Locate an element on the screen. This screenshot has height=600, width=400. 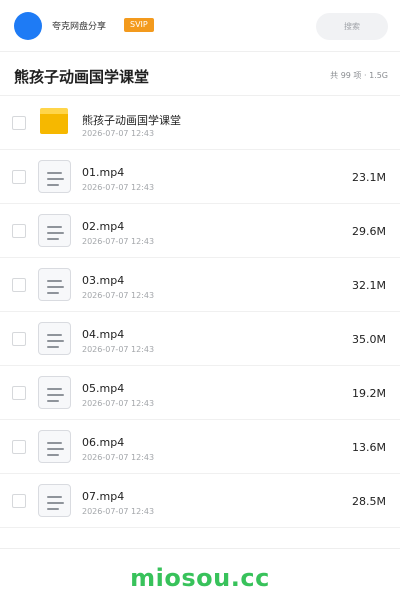
brand-label: 夸克网盘分享 is located at coordinates (79, 27).